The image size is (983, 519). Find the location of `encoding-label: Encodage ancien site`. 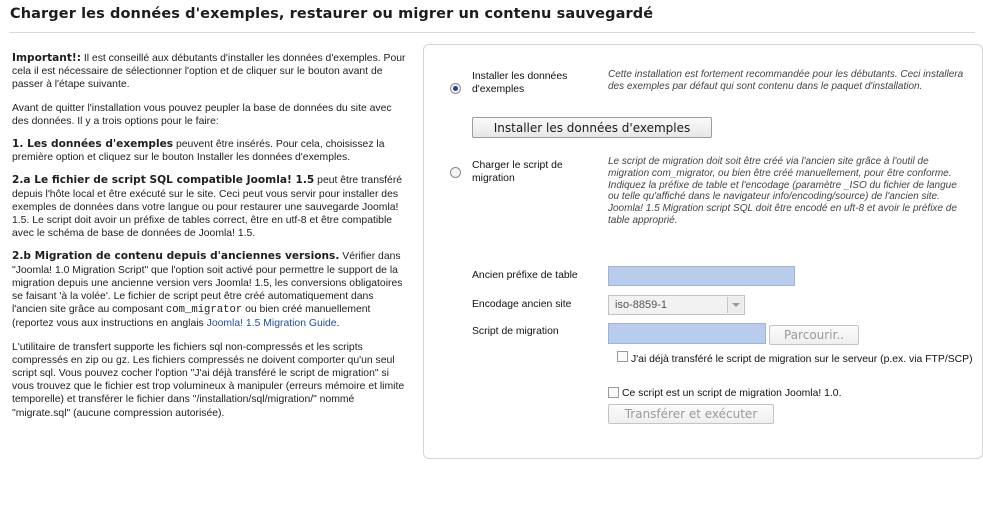

encoding-label: Encodage ancien site is located at coordinates (522, 304).